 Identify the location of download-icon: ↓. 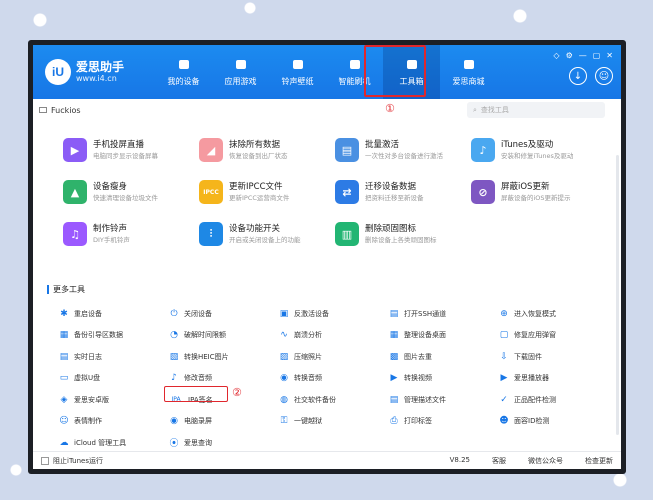
(578, 76).